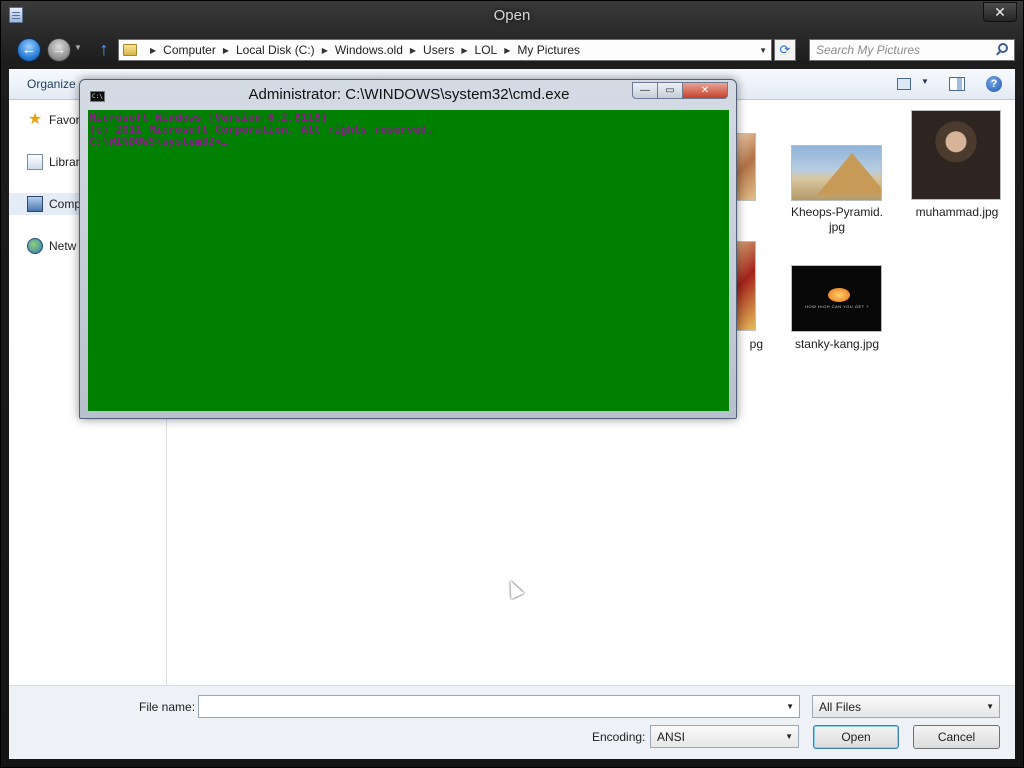 The width and height of the screenshot is (1024, 768). I want to click on file-name-line2: jpg, so click(836, 227).